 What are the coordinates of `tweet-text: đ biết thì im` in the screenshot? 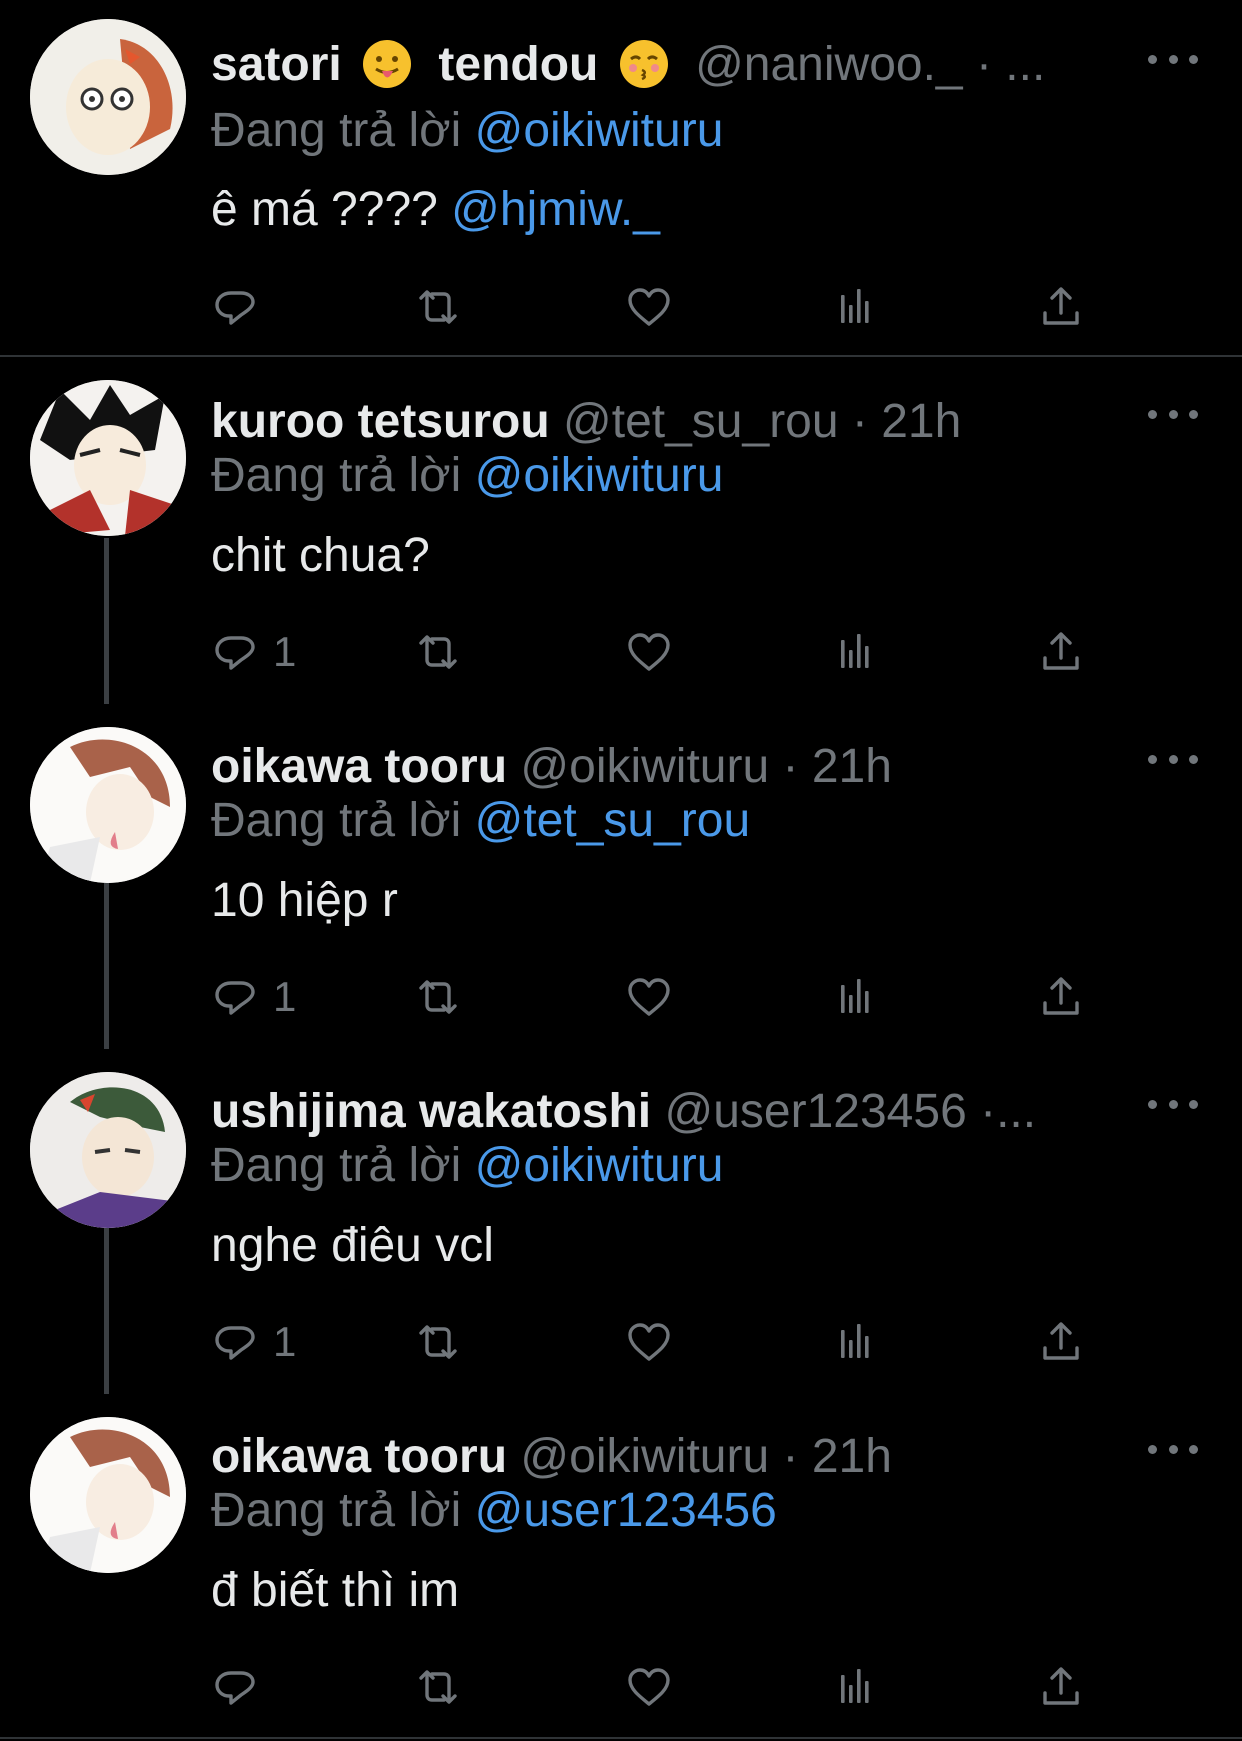 It's located at (335, 1590).